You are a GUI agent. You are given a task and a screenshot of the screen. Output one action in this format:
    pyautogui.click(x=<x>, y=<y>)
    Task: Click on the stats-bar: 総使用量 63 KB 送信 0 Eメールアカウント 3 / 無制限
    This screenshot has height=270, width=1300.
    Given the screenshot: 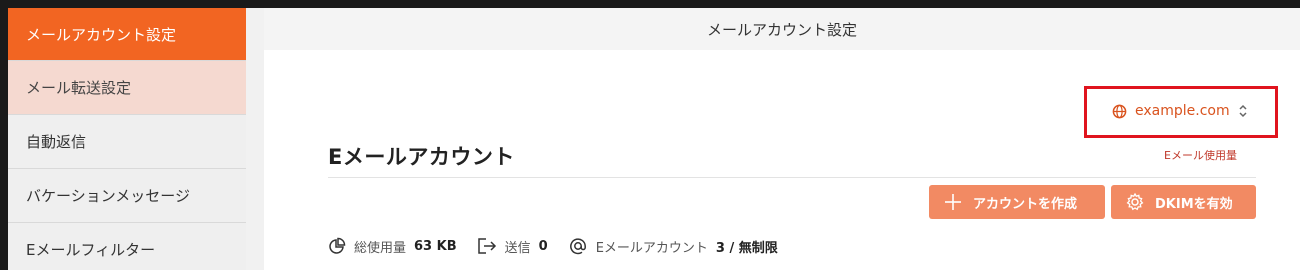 What is the action you would take?
    pyautogui.click(x=563, y=246)
    